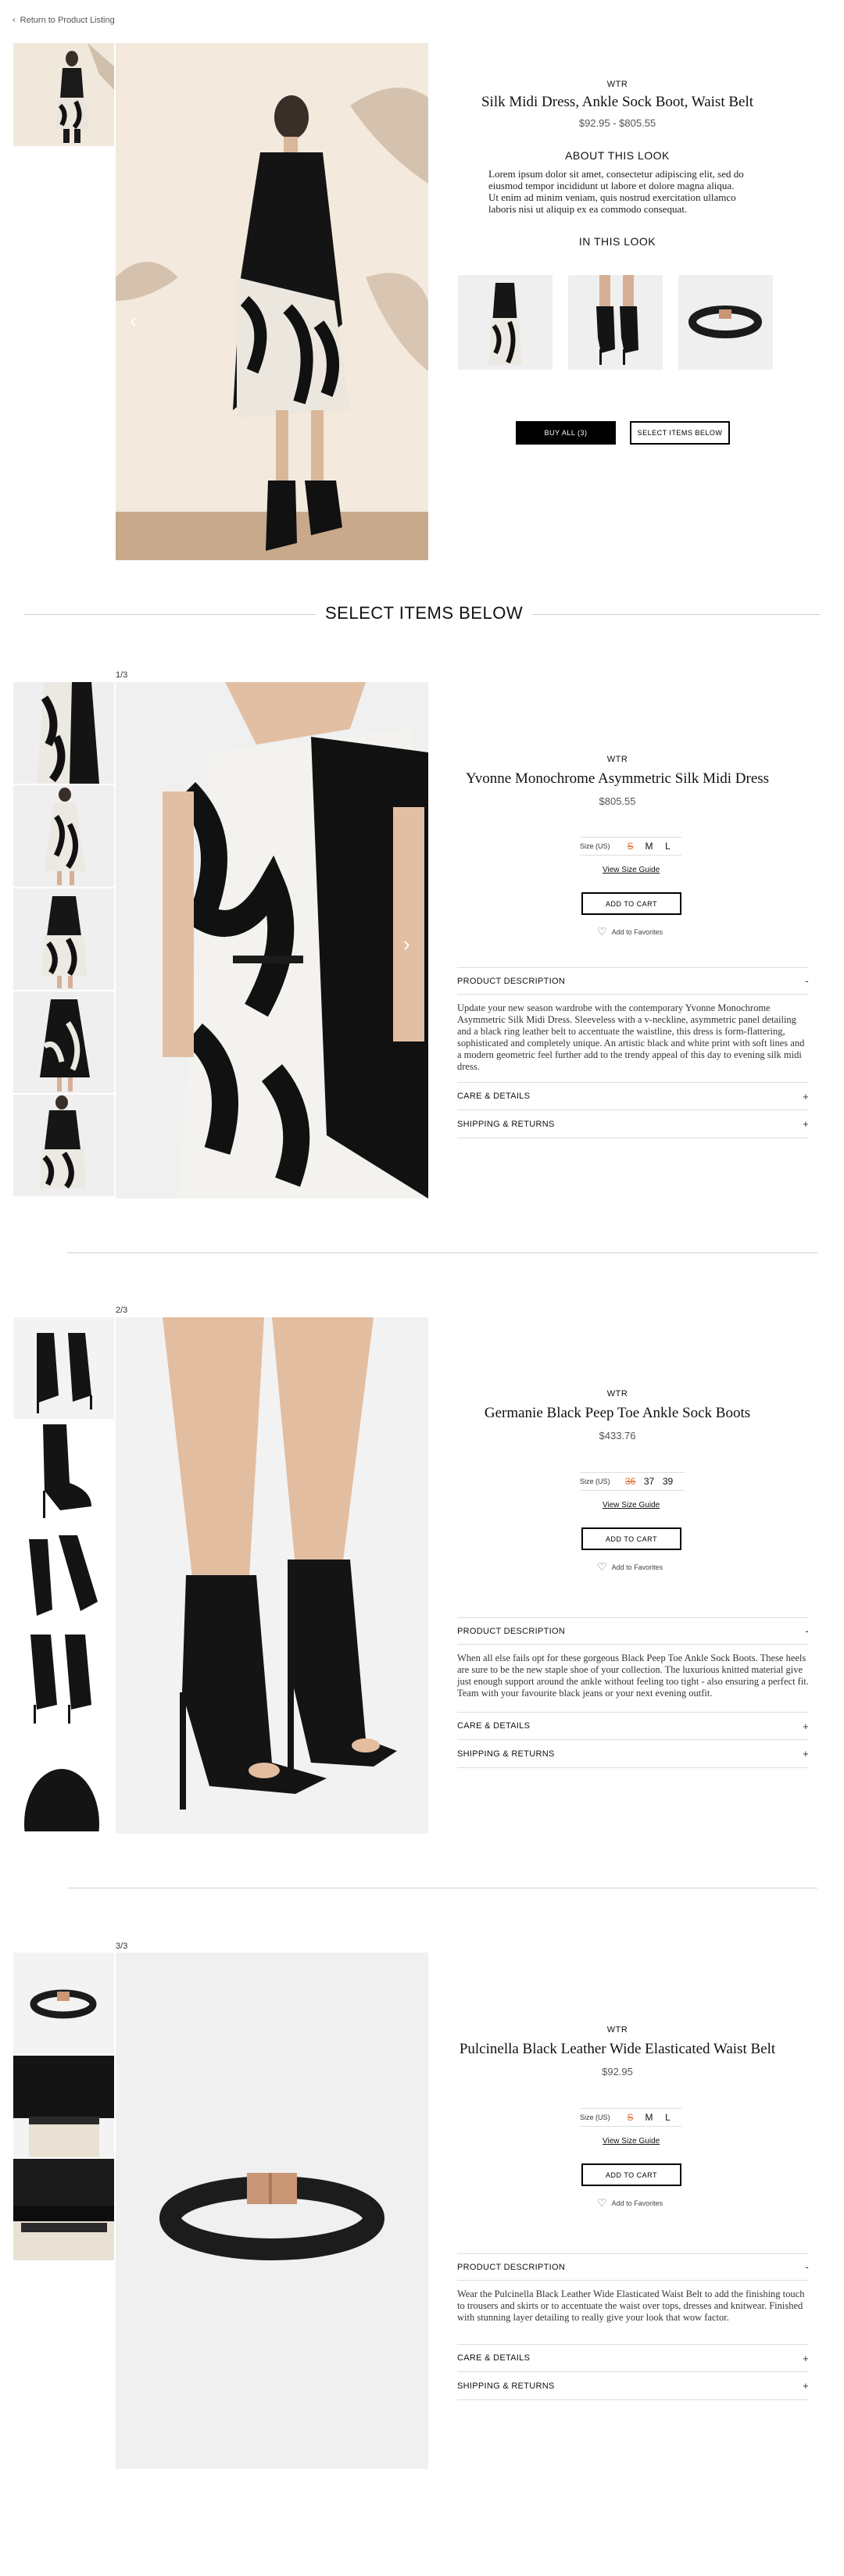 The image size is (844, 2576). I want to click on product-2-add-to-cart-button: ADD TO CART, so click(631, 1539).